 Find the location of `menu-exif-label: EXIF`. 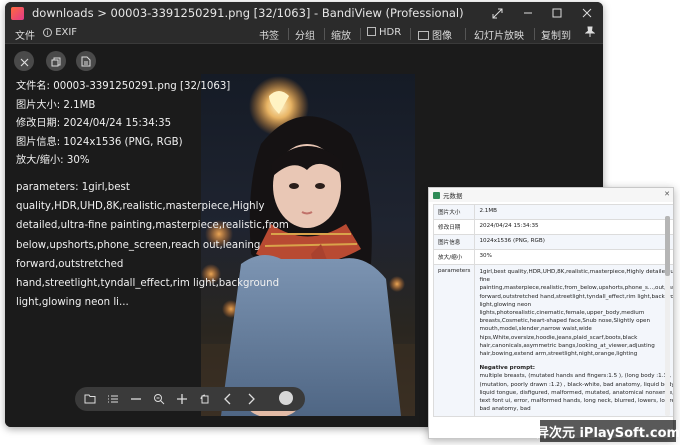

menu-exif-label: EXIF is located at coordinates (66, 32).